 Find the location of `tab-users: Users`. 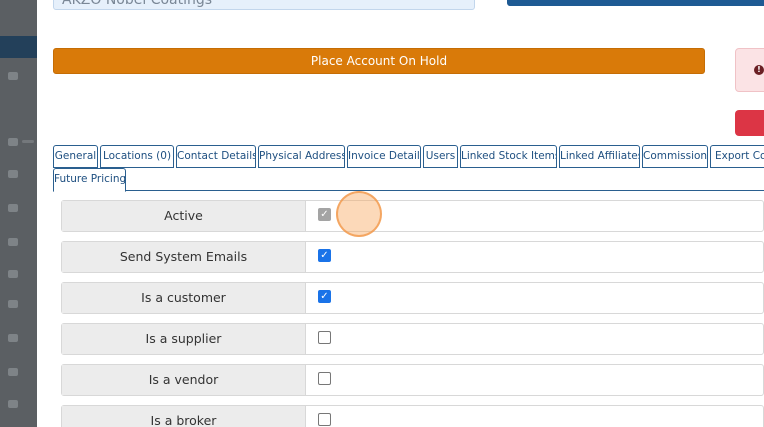

tab-users: Users is located at coordinates (440, 156).